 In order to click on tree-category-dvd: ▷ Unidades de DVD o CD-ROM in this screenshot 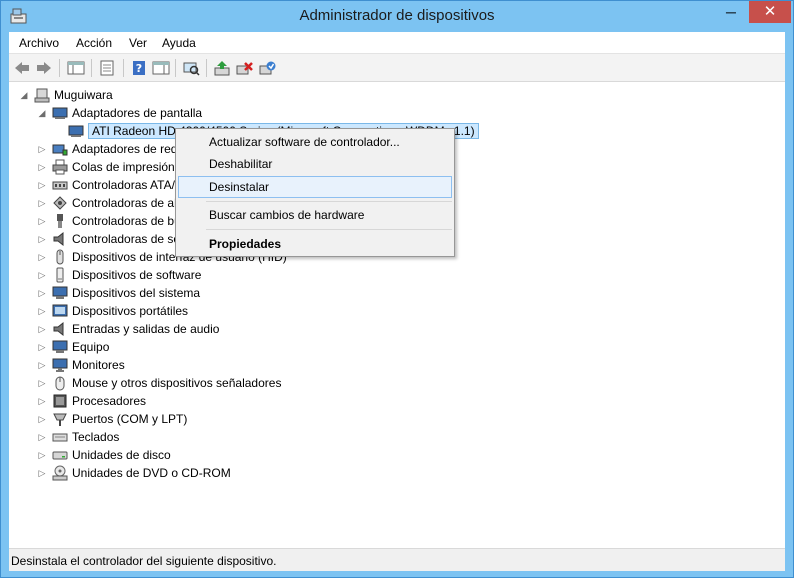, I will do `click(134, 473)`.